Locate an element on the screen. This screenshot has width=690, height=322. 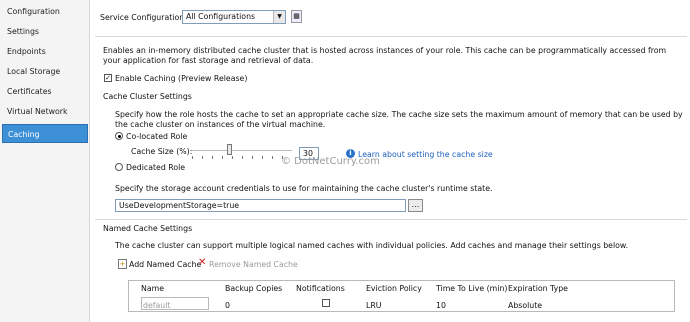
column-header: Time To Live (min) is located at coordinates (472, 288).